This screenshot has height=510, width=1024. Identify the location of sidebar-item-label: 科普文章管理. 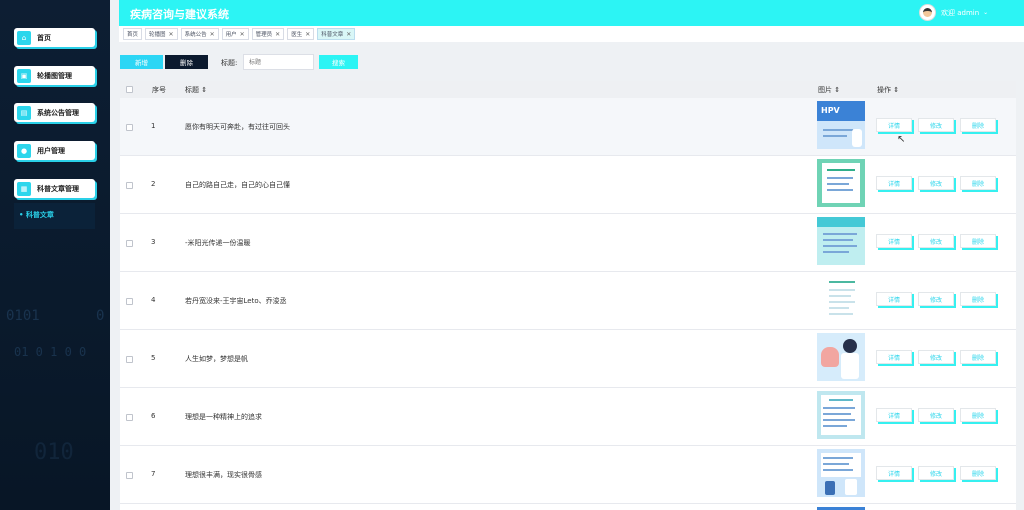
(58, 188).